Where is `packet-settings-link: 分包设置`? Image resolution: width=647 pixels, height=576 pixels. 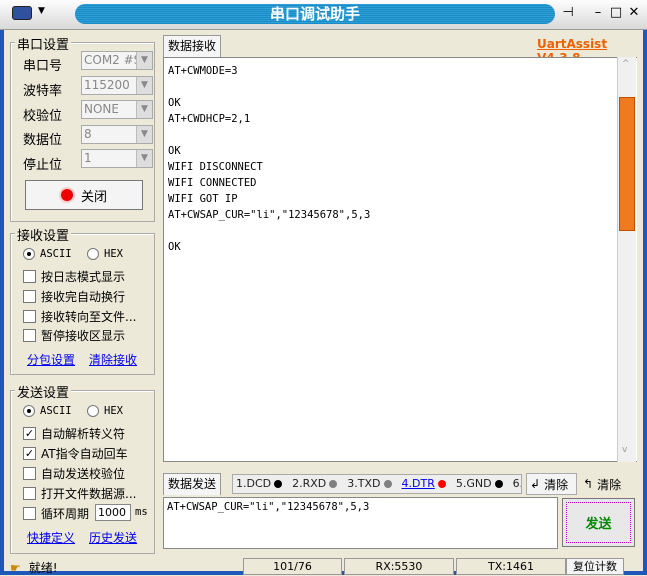
packet-settings-link: 分包设置 is located at coordinates (51, 359).